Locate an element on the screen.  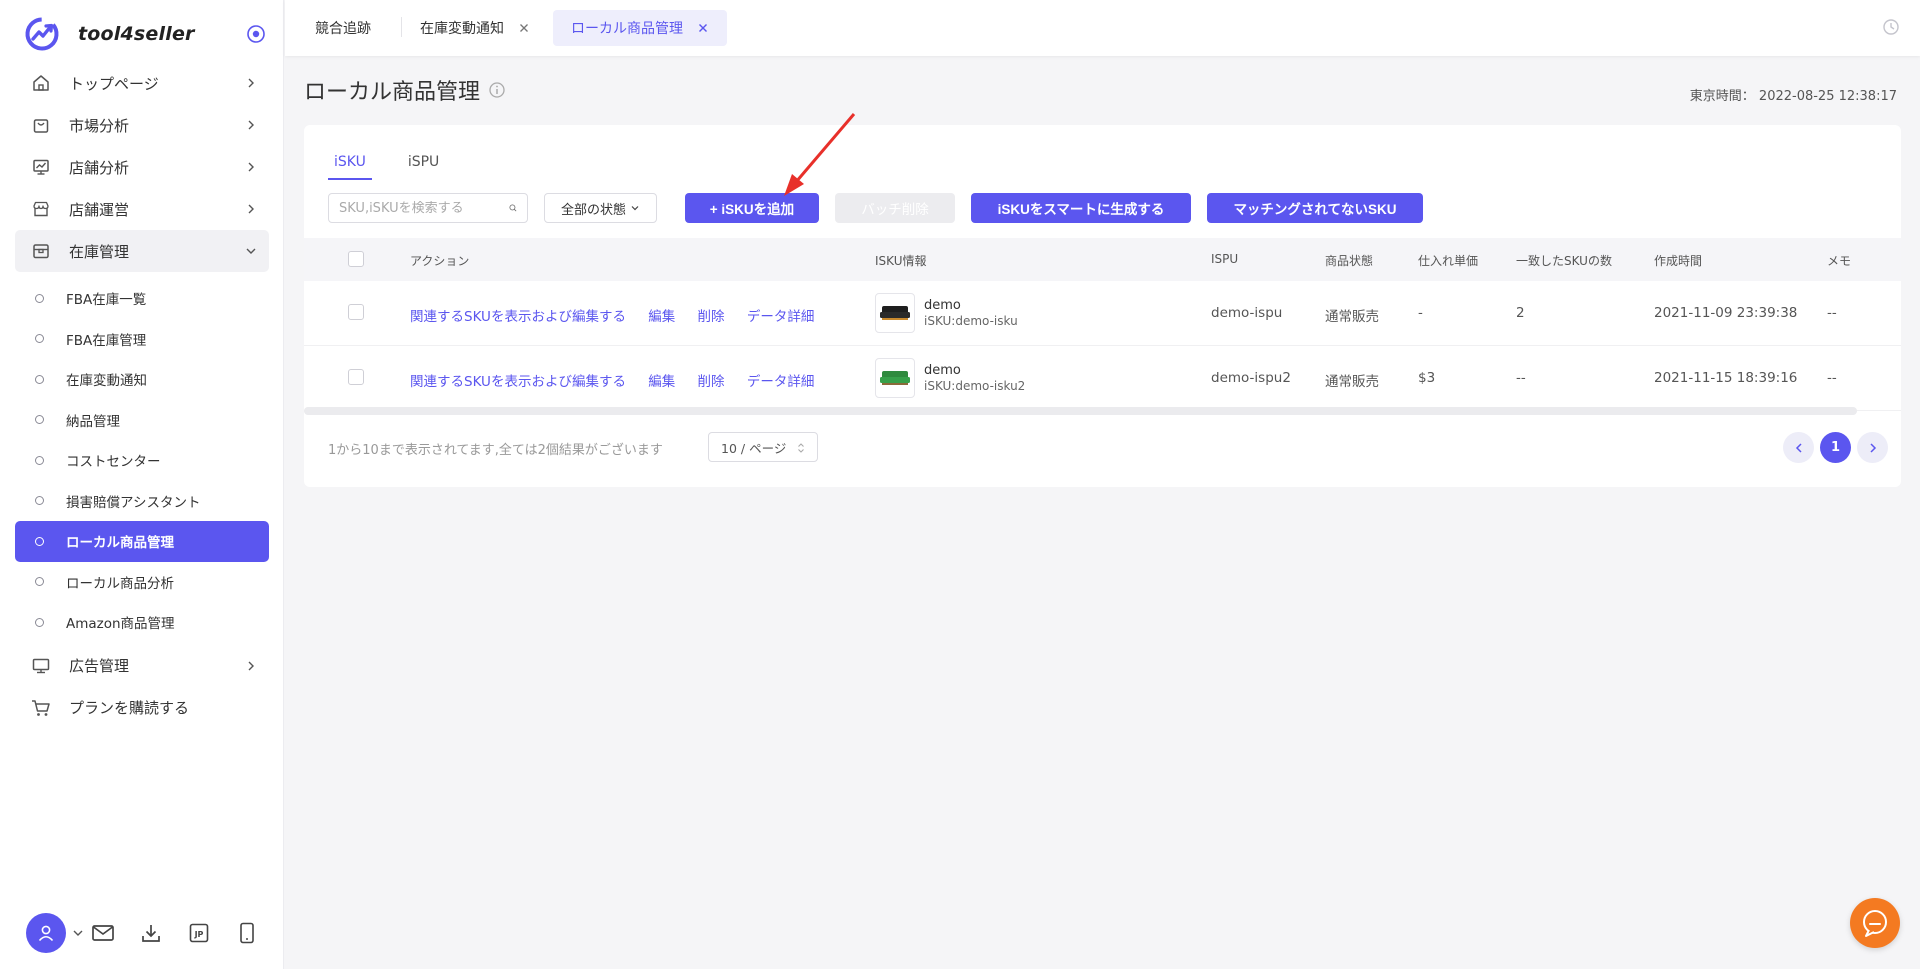
horizontal-scrollbar is located at coordinates (1080, 411).